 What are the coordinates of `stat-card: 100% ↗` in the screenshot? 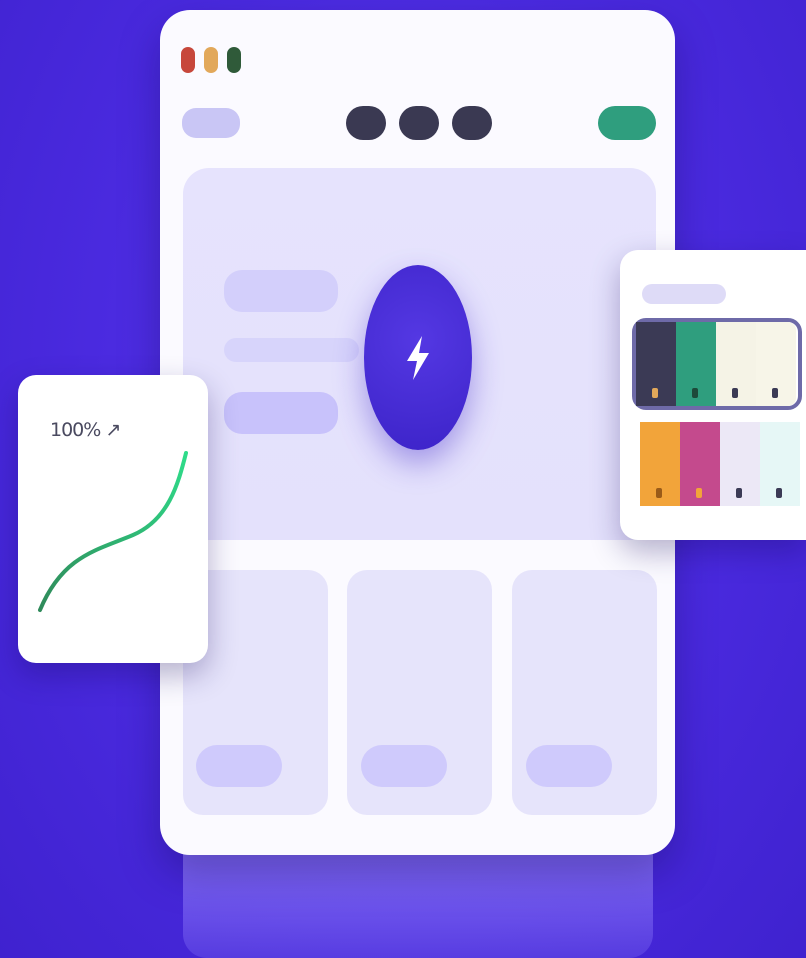 It's located at (113, 519).